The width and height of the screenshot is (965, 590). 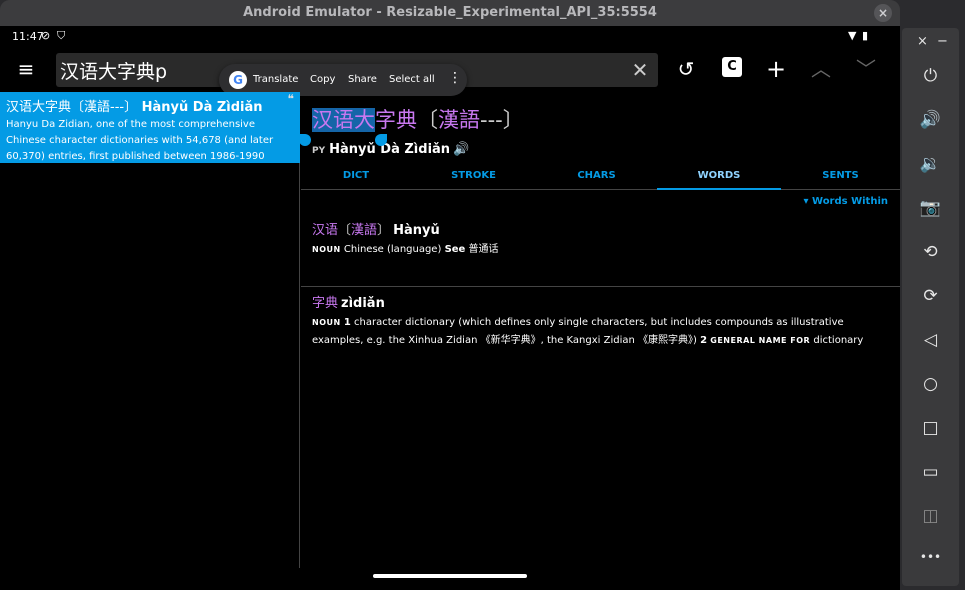 What do you see at coordinates (930, 164) in the screenshot?
I see `volume-down-icon: 🔉` at bounding box center [930, 164].